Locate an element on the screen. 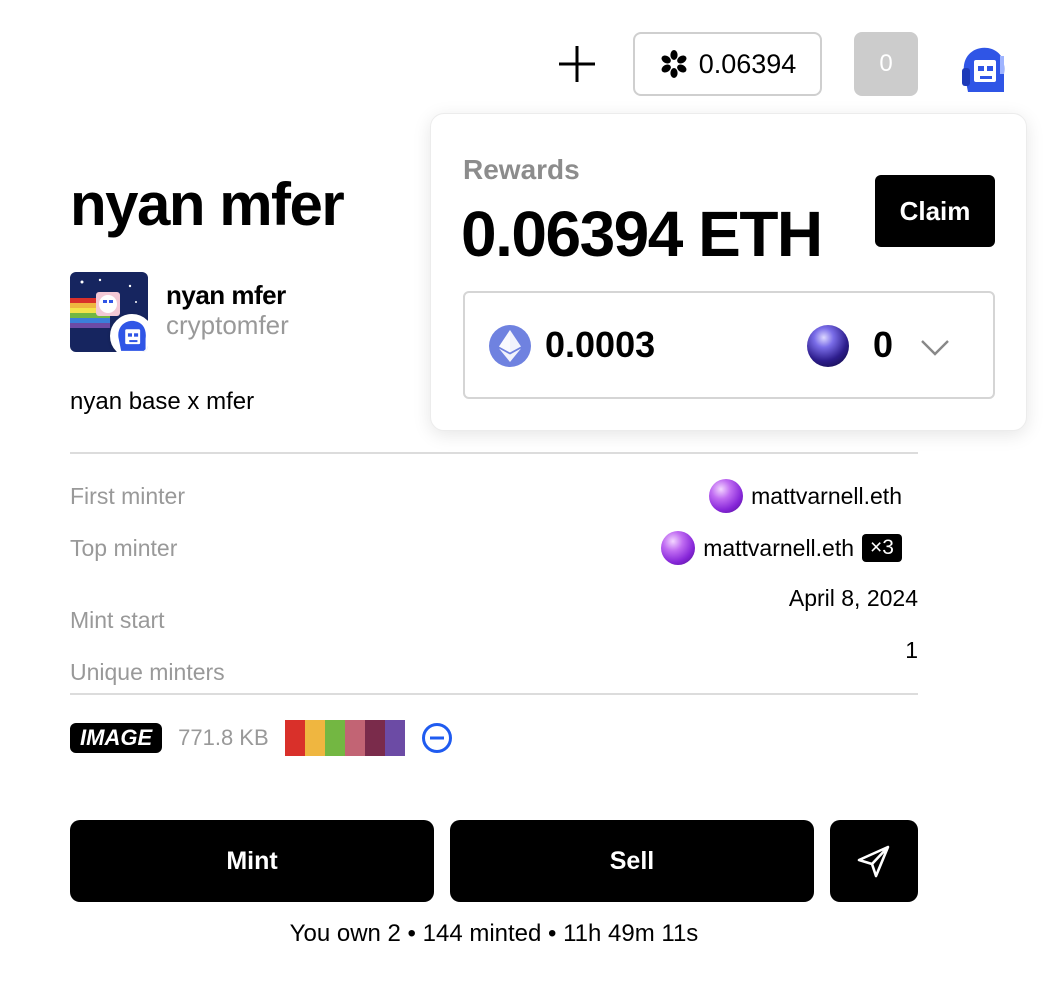 The height and width of the screenshot is (994, 1044). mint-count-badge: ×3 is located at coordinates (882, 548).